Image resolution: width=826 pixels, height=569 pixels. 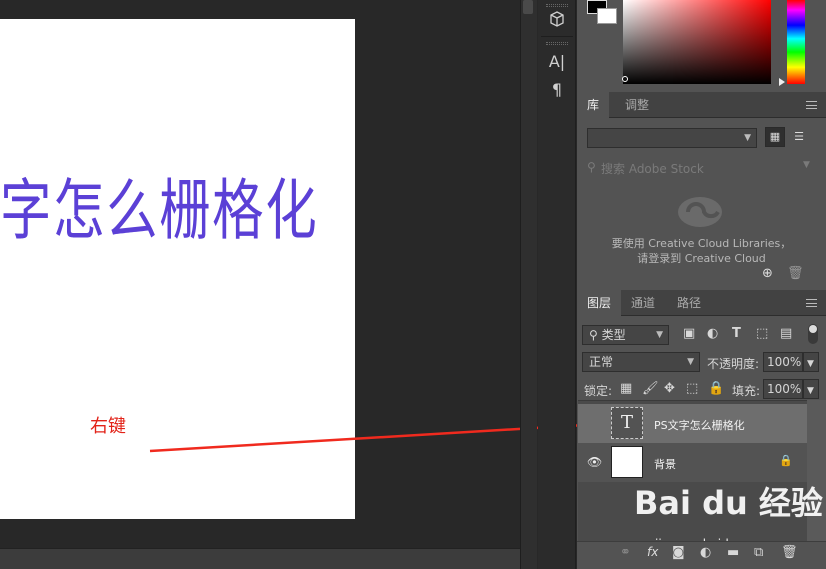 I want to click on hue-slider-handle, so click(x=782, y=82).